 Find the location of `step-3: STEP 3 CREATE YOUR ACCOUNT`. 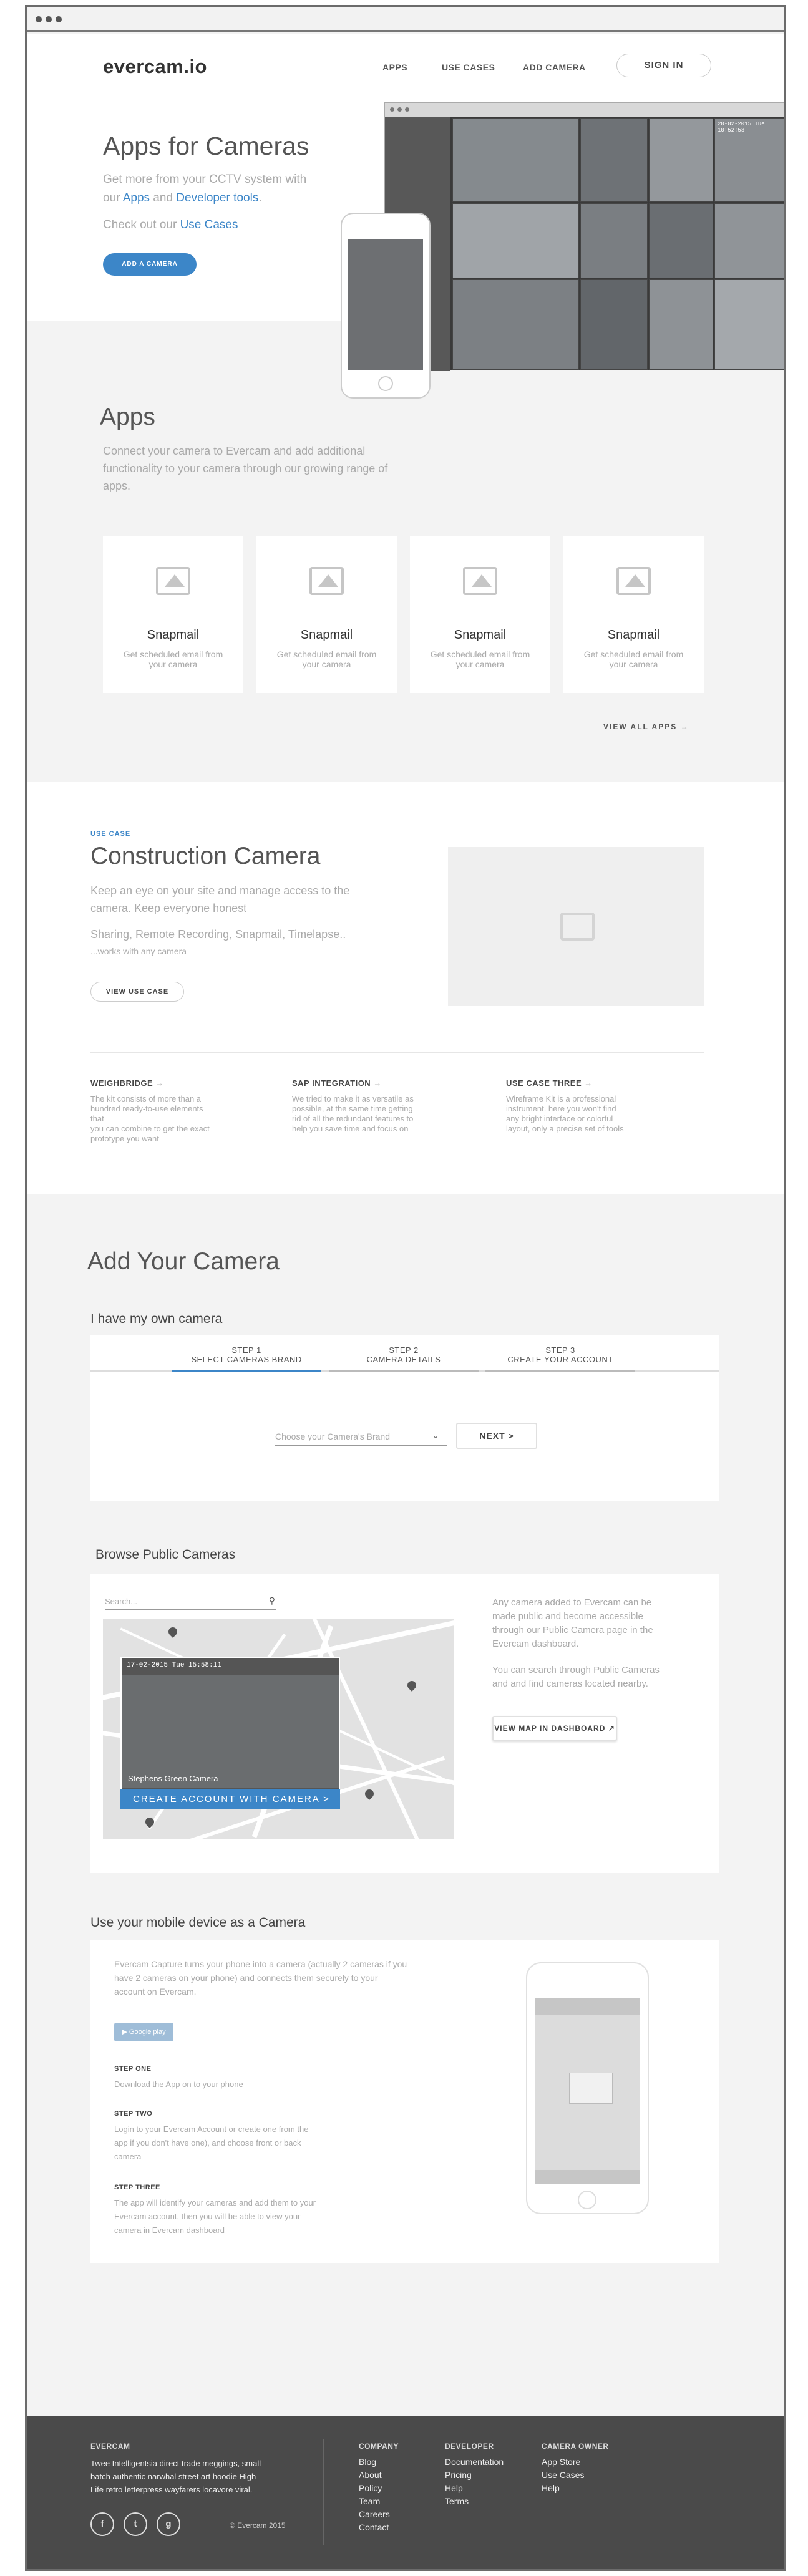

step-3: STEP 3 CREATE YOUR ACCOUNT is located at coordinates (560, 1355).